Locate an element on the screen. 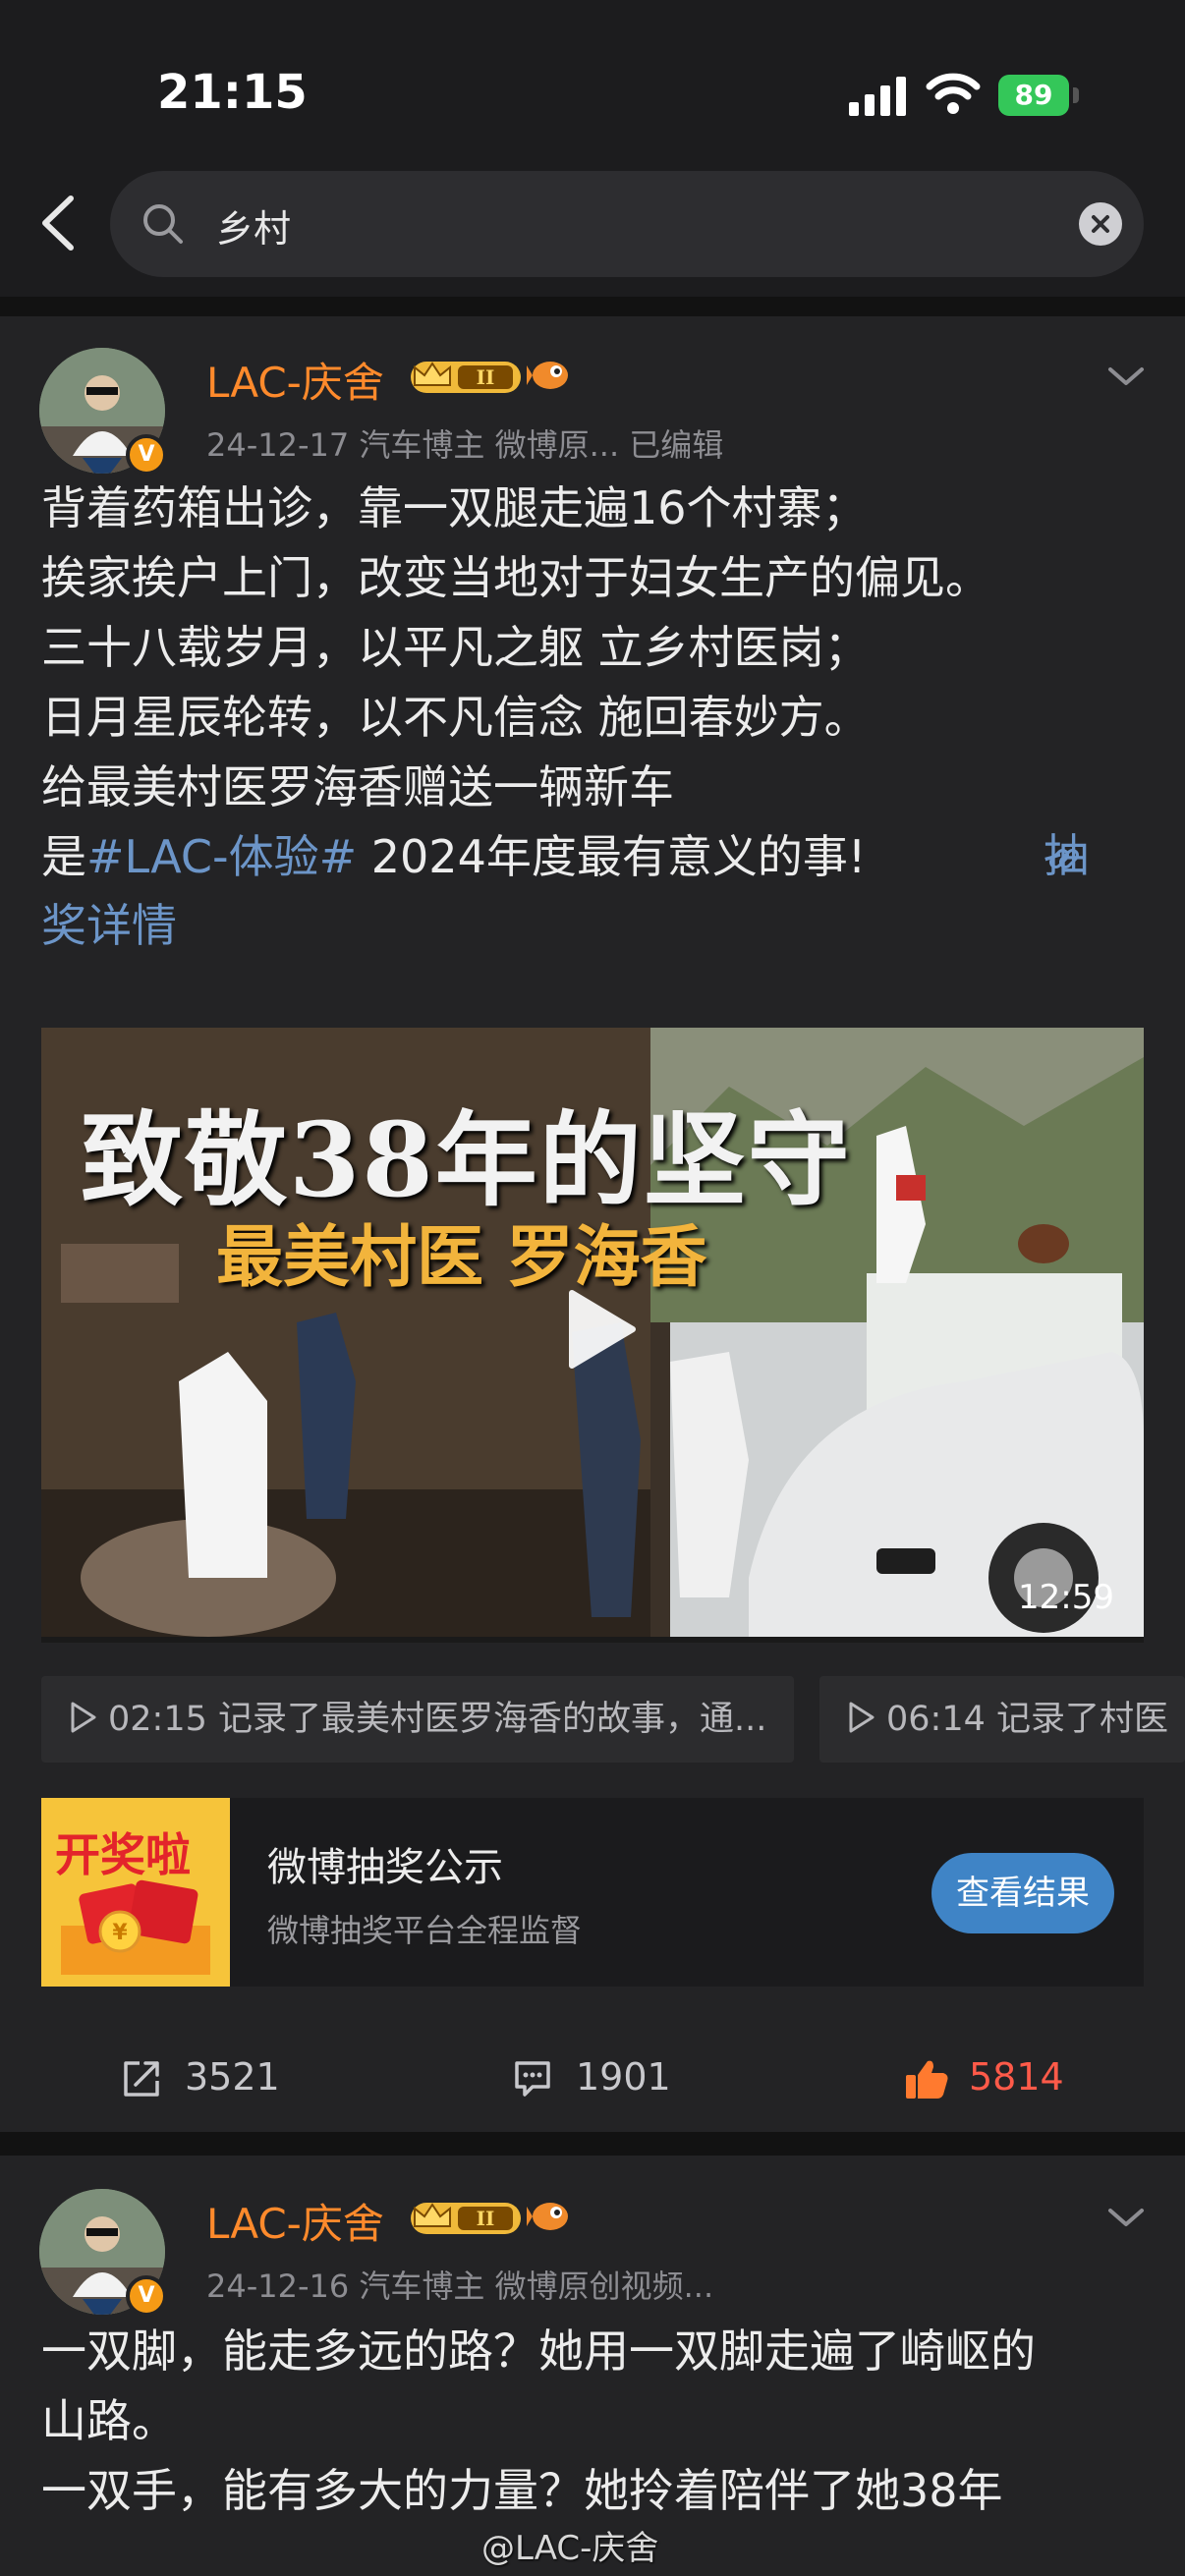 The image size is (1185, 2576). clear-search-button is located at coordinates (1100, 224).